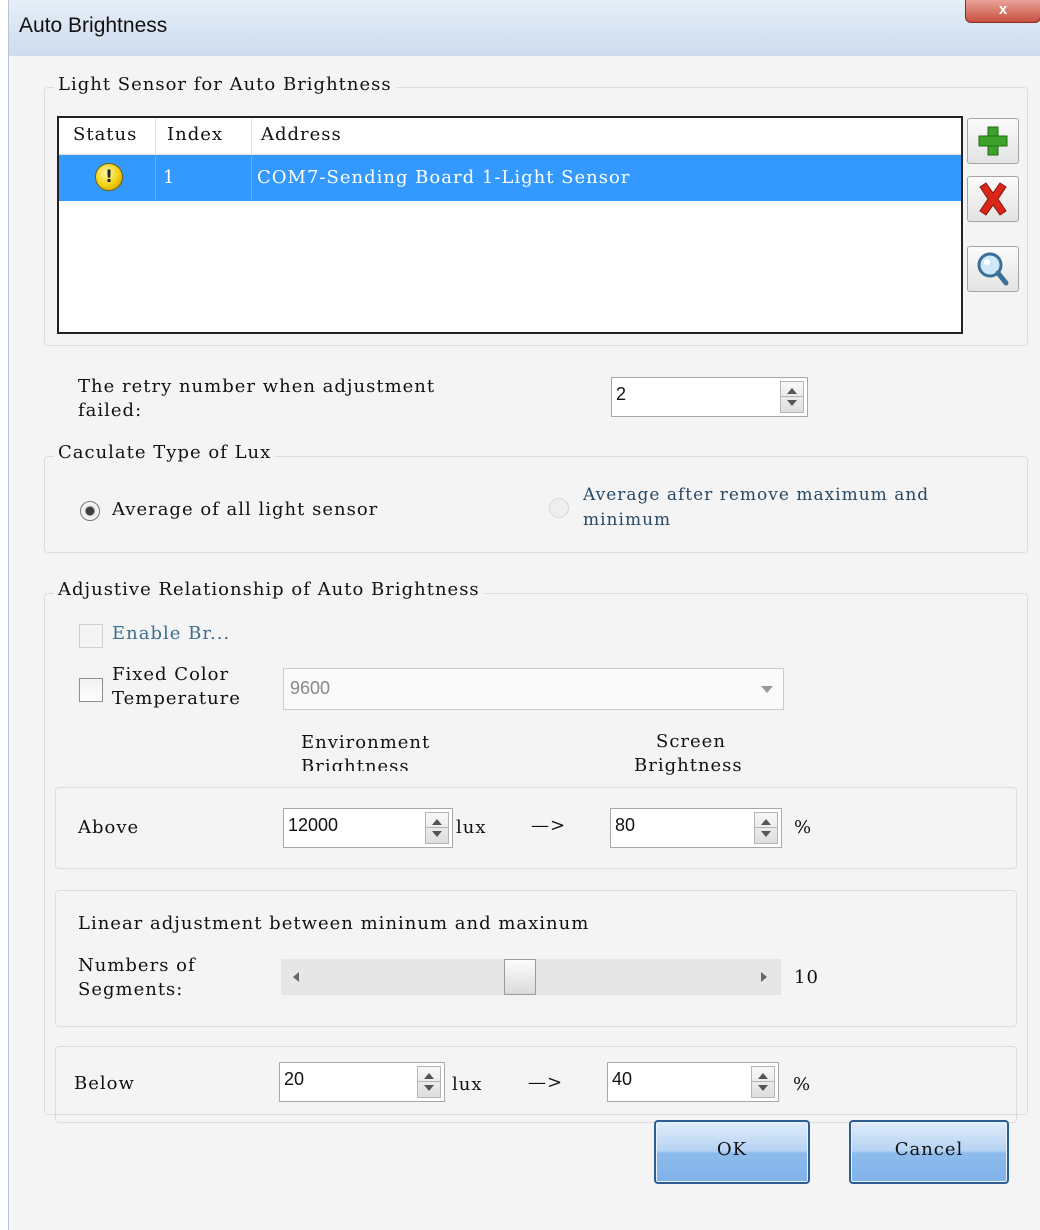  Describe the element at coordinates (693, 1082) in the screenshot. I see `below-percent-stepper: 40` at that location.